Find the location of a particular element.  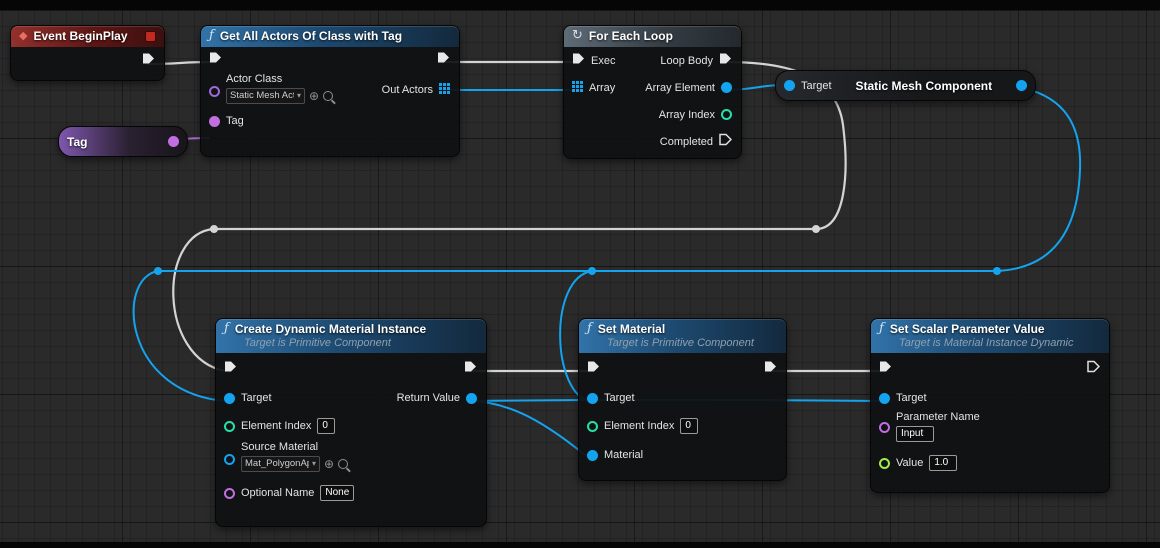

node-title: Tag is located at coordinates (77, 141).